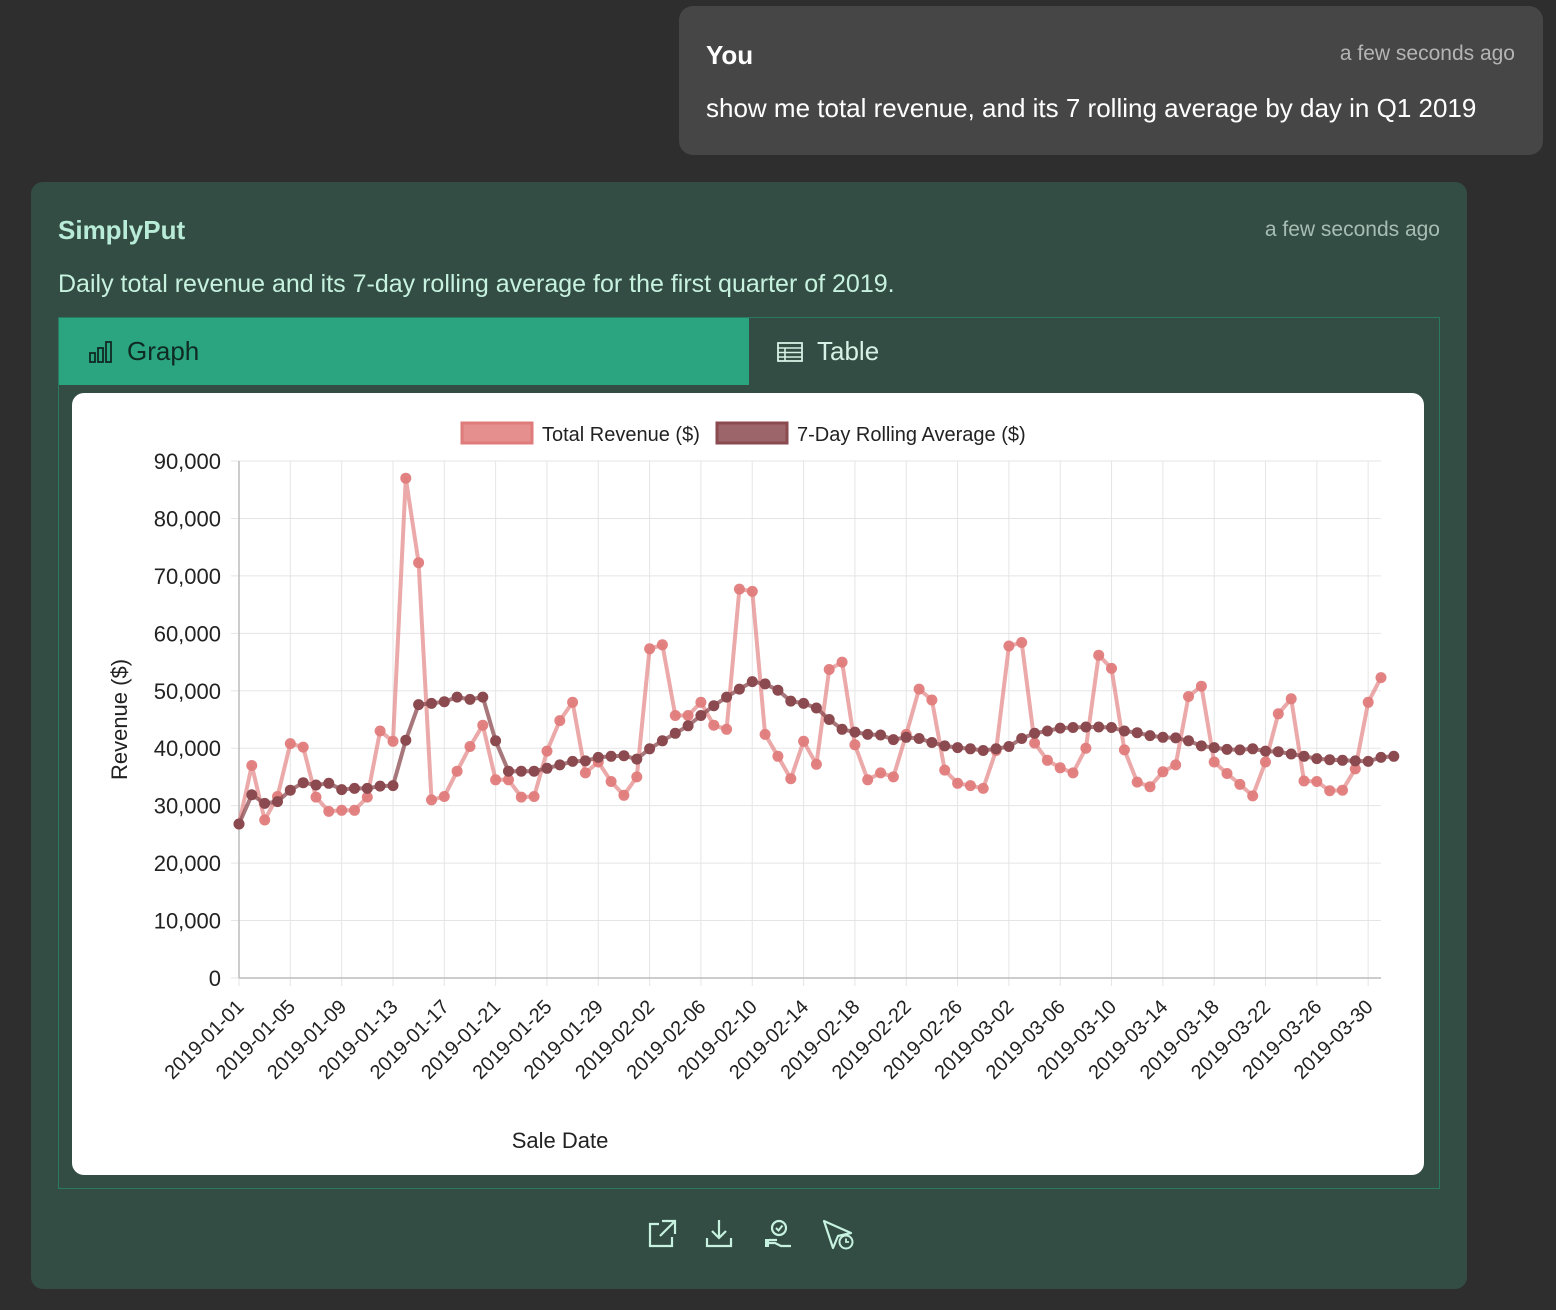 The image size is (1556, 1310). I want to click on open-external-icon, so click(662, 1233).